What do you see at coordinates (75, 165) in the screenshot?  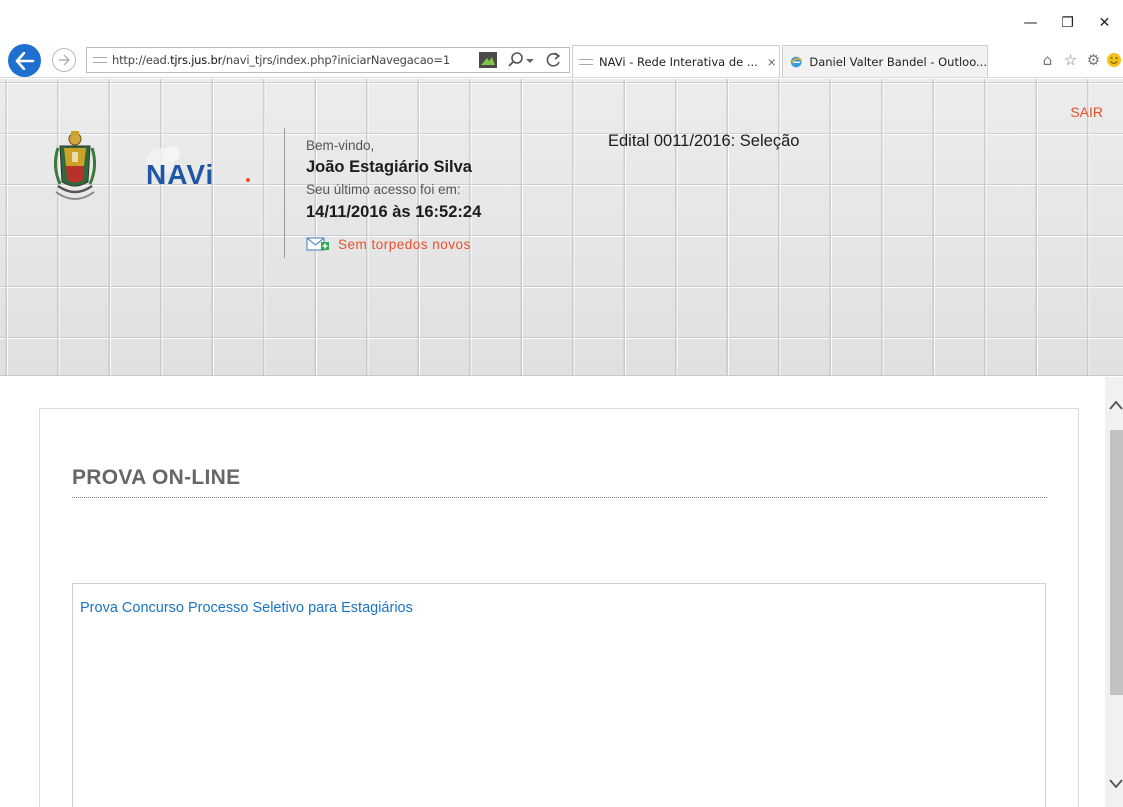 I see `state-crest-logo` at bounding box center [75, 165].